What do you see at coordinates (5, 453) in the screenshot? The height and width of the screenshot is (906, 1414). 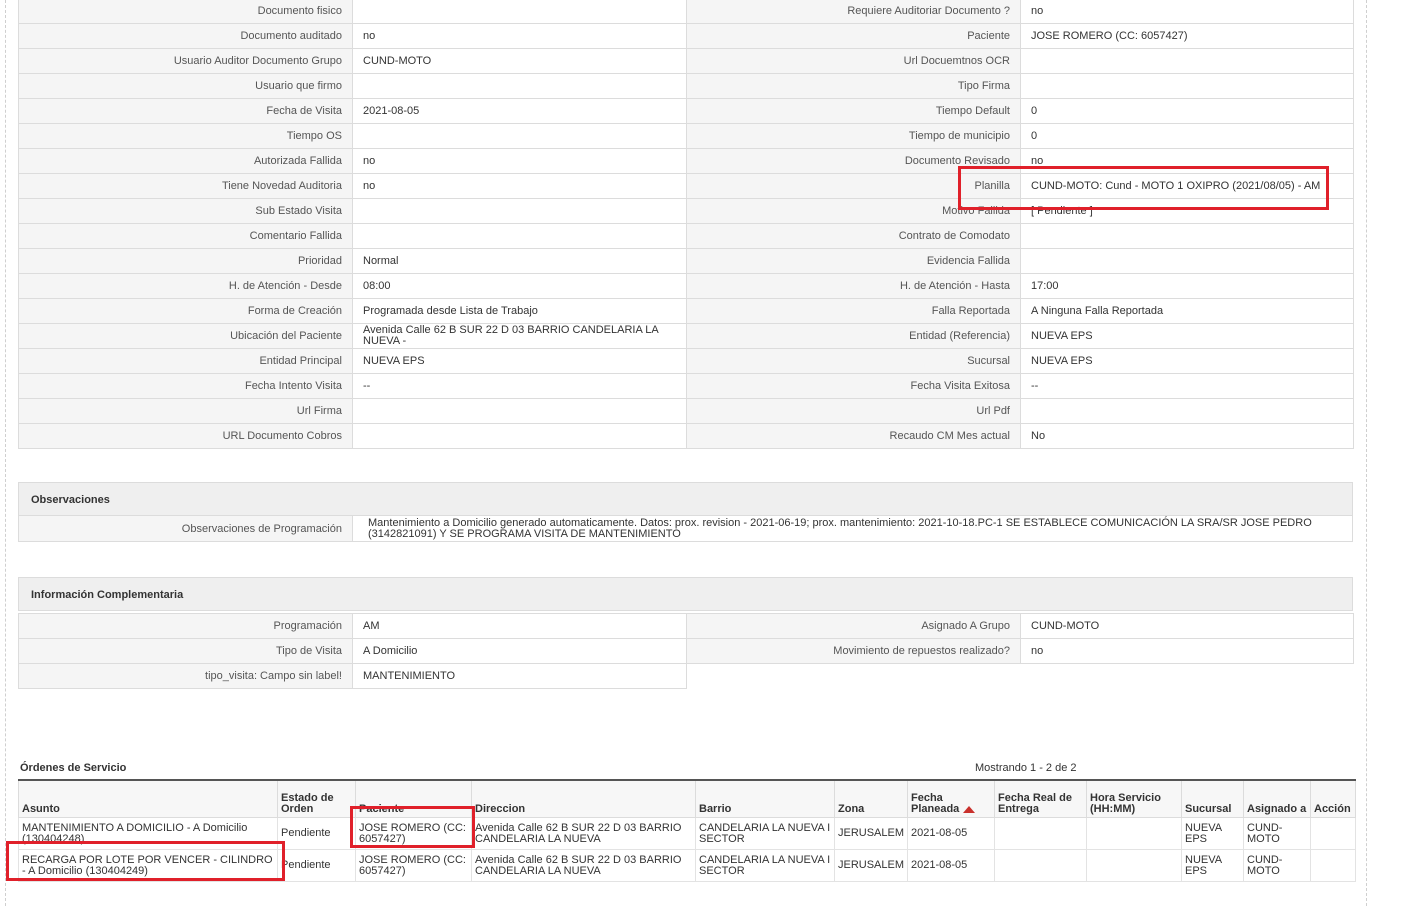 I see `page-border-left` at bounding box center [5, 453].